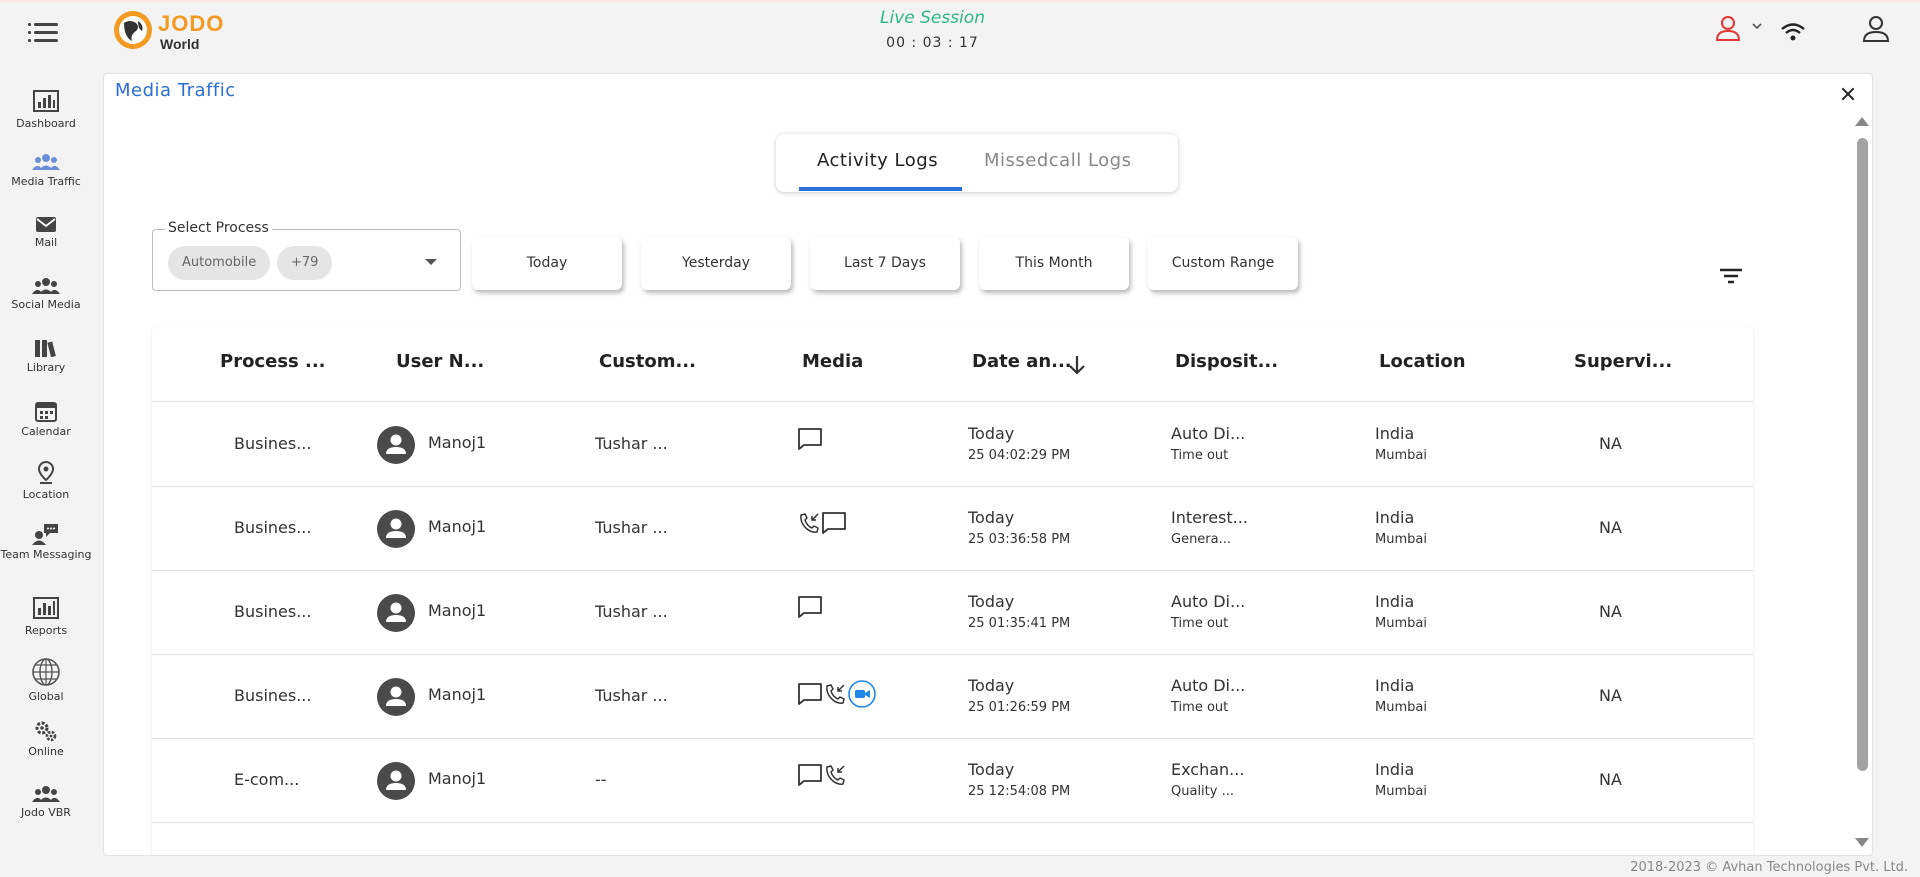  Describe the element at coordinates (46, 672) in the screenshot. I see `globe-icon` at that location.